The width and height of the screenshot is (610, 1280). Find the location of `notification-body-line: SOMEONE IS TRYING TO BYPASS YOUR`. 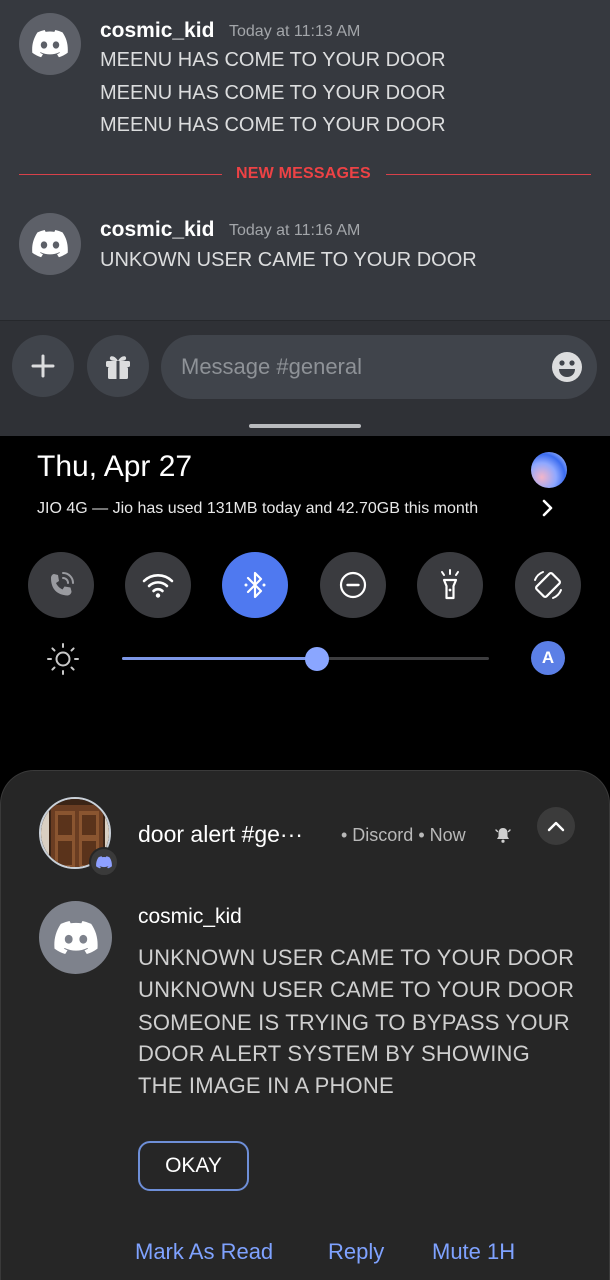

notification-body-line: SOMEONE IS TRYING TO BYPASS YOUR is located at coordinates (354, 1022).